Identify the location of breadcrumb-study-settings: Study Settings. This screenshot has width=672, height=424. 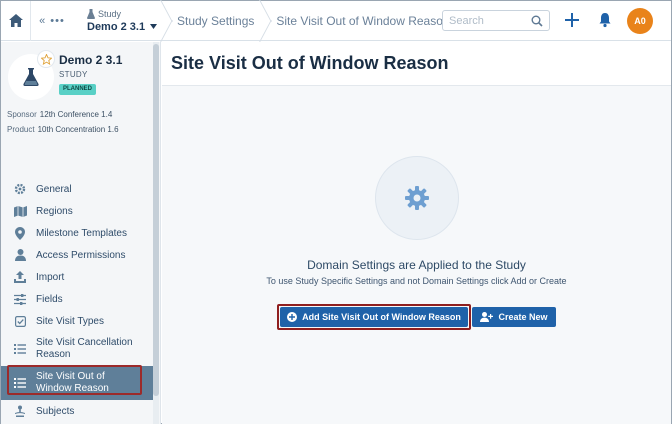
(216, 21).